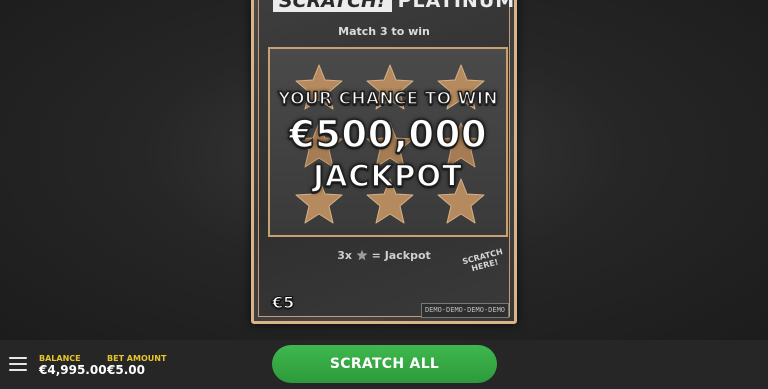 The height and width of the screenshot is (389, 768). Describe the element at coordinates (384, 31) in the screenshot. I see `match-instruction: Match 3 to win` at that location.